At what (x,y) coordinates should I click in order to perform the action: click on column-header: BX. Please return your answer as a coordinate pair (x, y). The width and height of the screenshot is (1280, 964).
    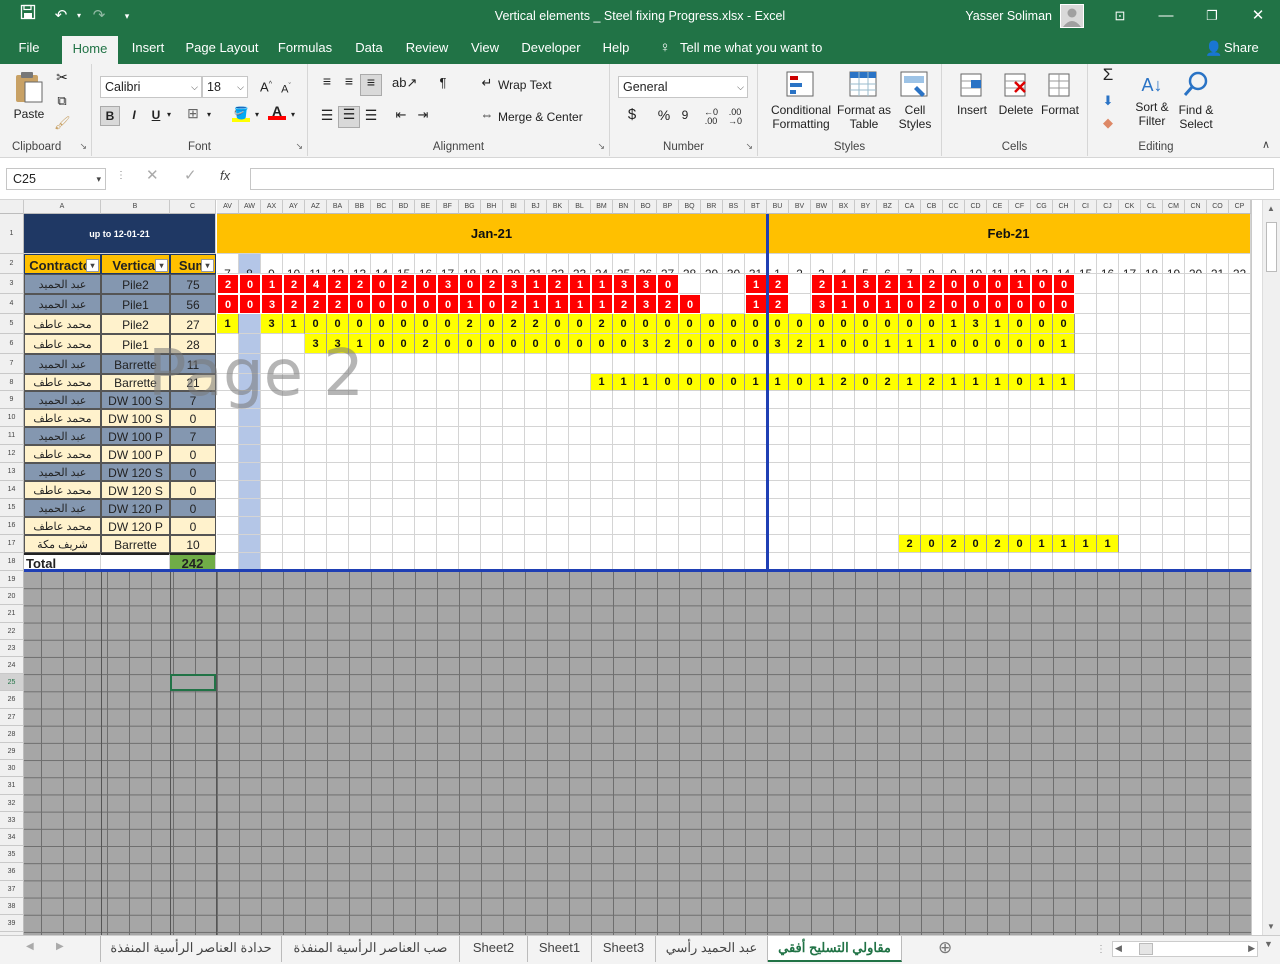
    Looking at the image, I should click on (844, 207).